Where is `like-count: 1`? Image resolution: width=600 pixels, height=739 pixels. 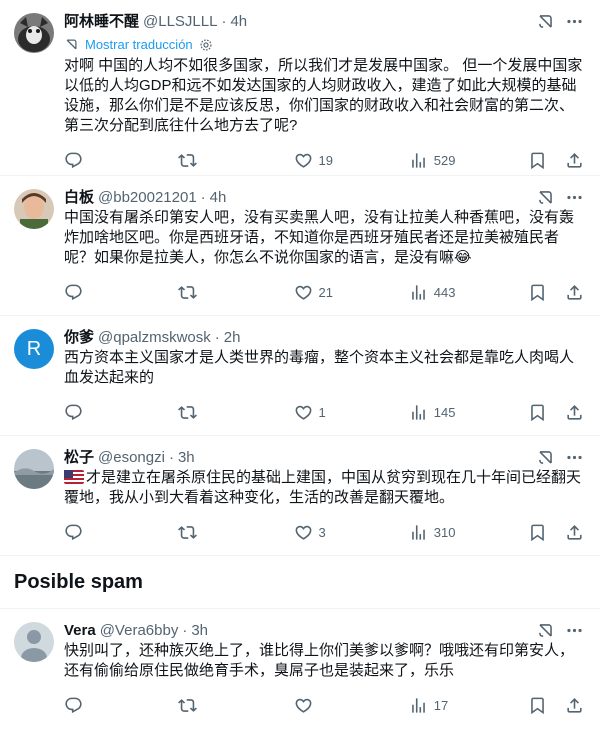
like-count: 1 is located at coordinates (322, 412).